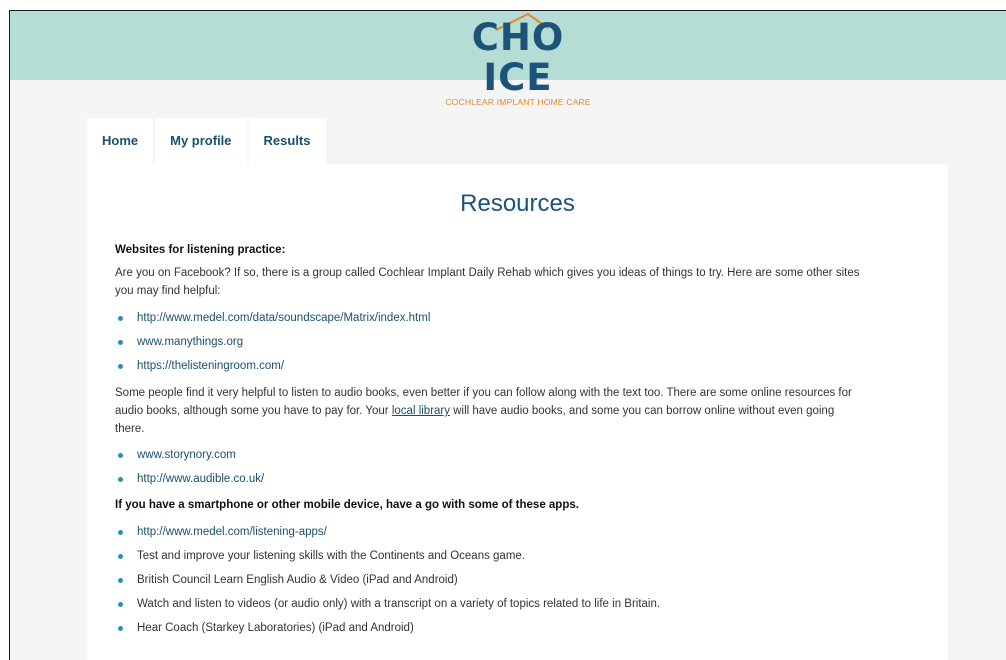 The image size is (1006, 660). What do you see at coordinates (517, 203) in the screenshot?
I see `page-title: Resources` at bounding box center [517, 203].